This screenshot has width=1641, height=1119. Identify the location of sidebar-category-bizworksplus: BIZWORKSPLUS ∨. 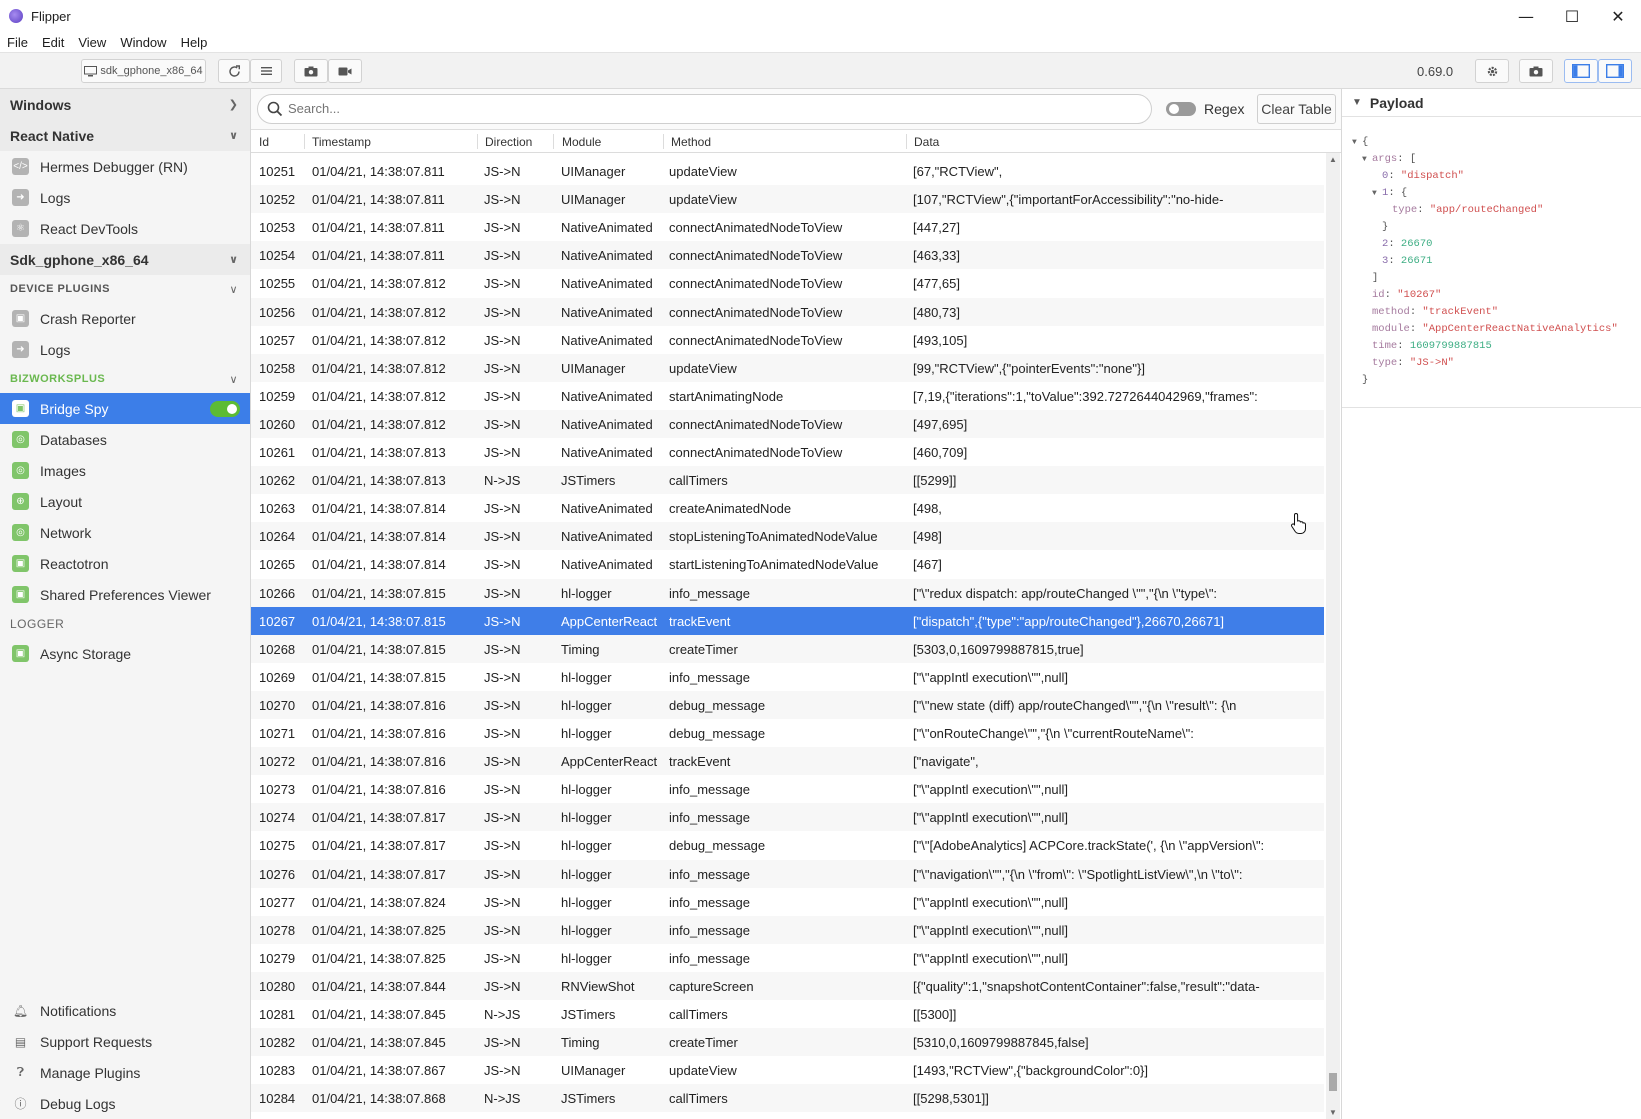
(125, 379).